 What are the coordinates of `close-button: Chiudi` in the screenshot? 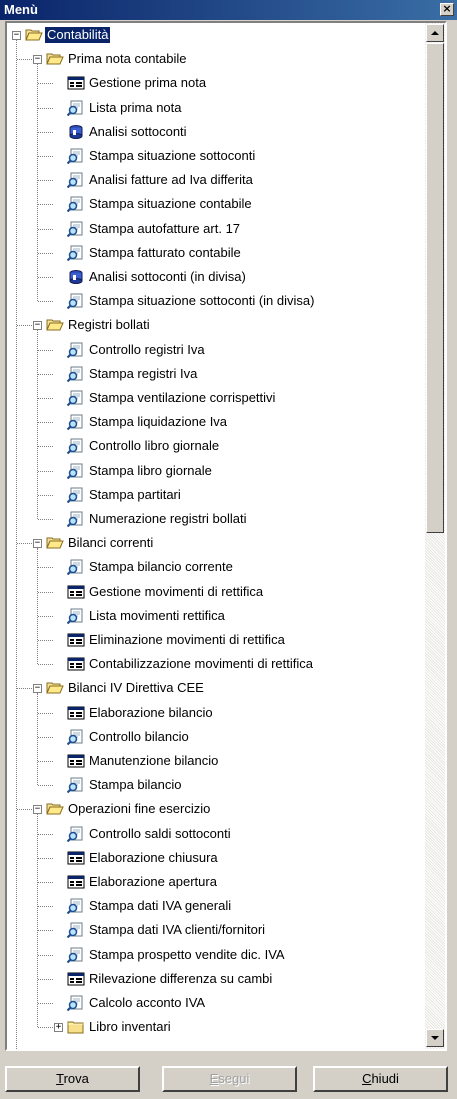 It's located at (380, 1079).